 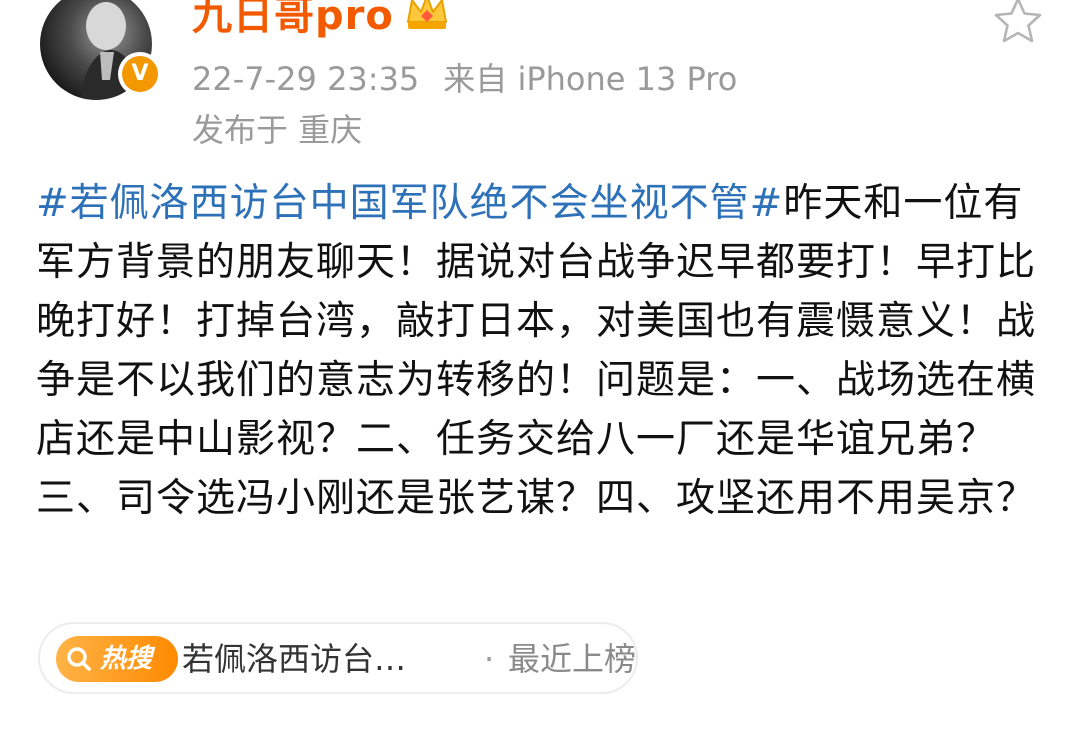 What do you see at coordinates (427, 16) in the screenshot?
I see `crown-icon` at bounding box center [427, 16].